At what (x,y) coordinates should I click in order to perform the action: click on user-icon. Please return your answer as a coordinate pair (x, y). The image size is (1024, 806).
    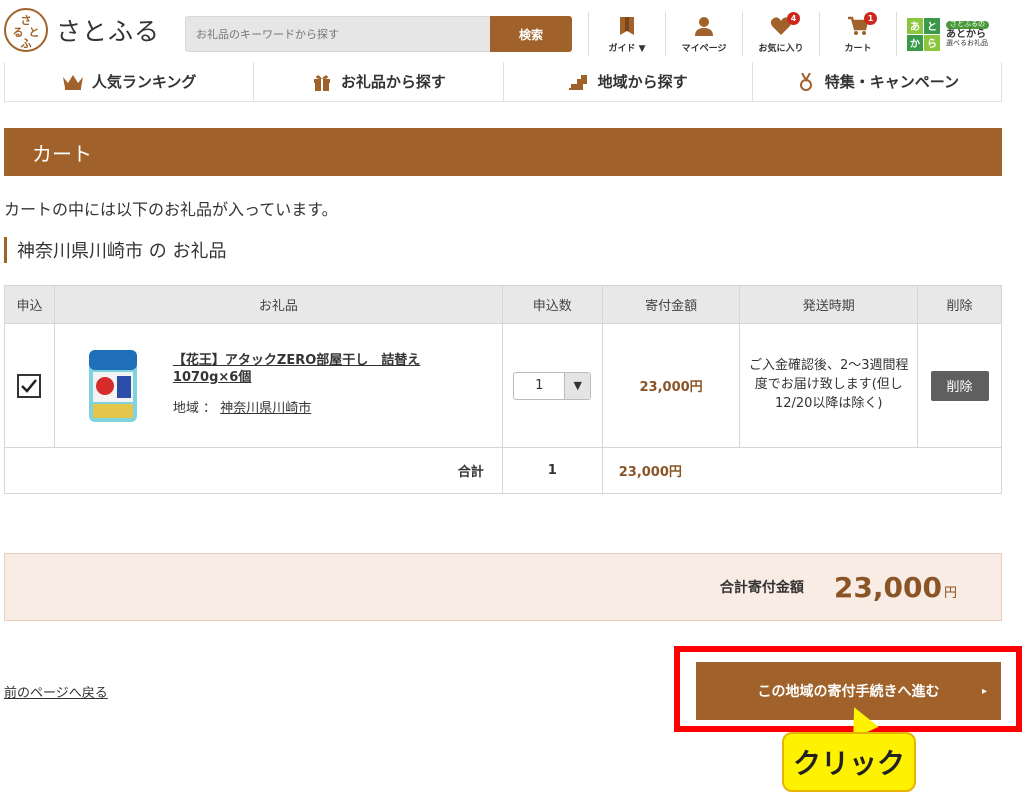
    Looking at the image, I should click on (704, 26).